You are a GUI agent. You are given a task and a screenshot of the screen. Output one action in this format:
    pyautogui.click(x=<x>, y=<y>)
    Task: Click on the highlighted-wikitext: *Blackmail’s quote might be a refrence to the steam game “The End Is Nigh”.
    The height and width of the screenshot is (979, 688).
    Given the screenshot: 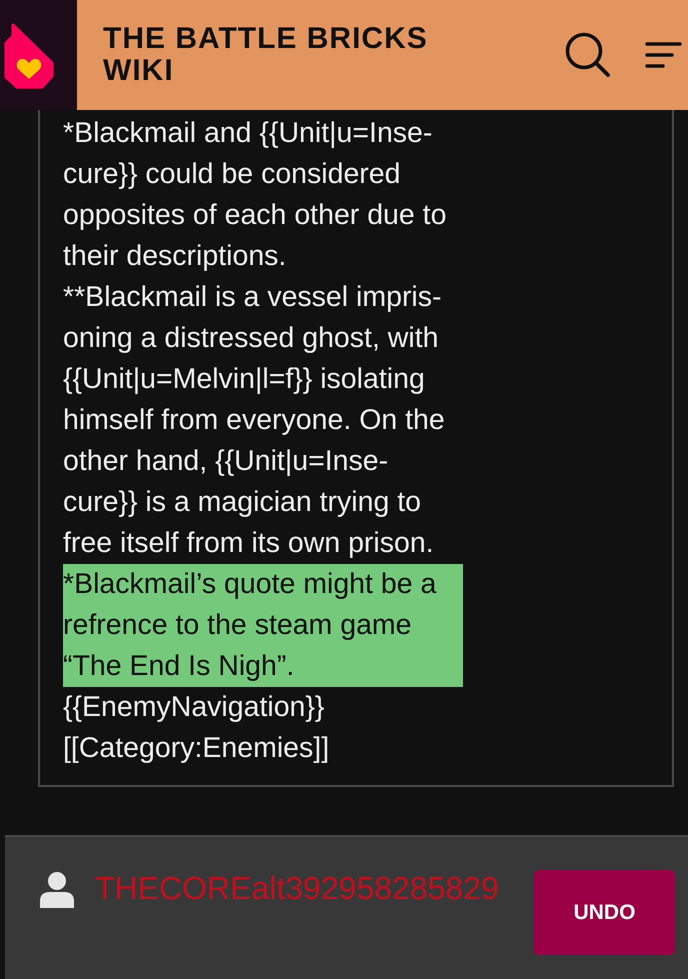 What is the action you would take?
    pyautogui.click(x=263, y=625)
    